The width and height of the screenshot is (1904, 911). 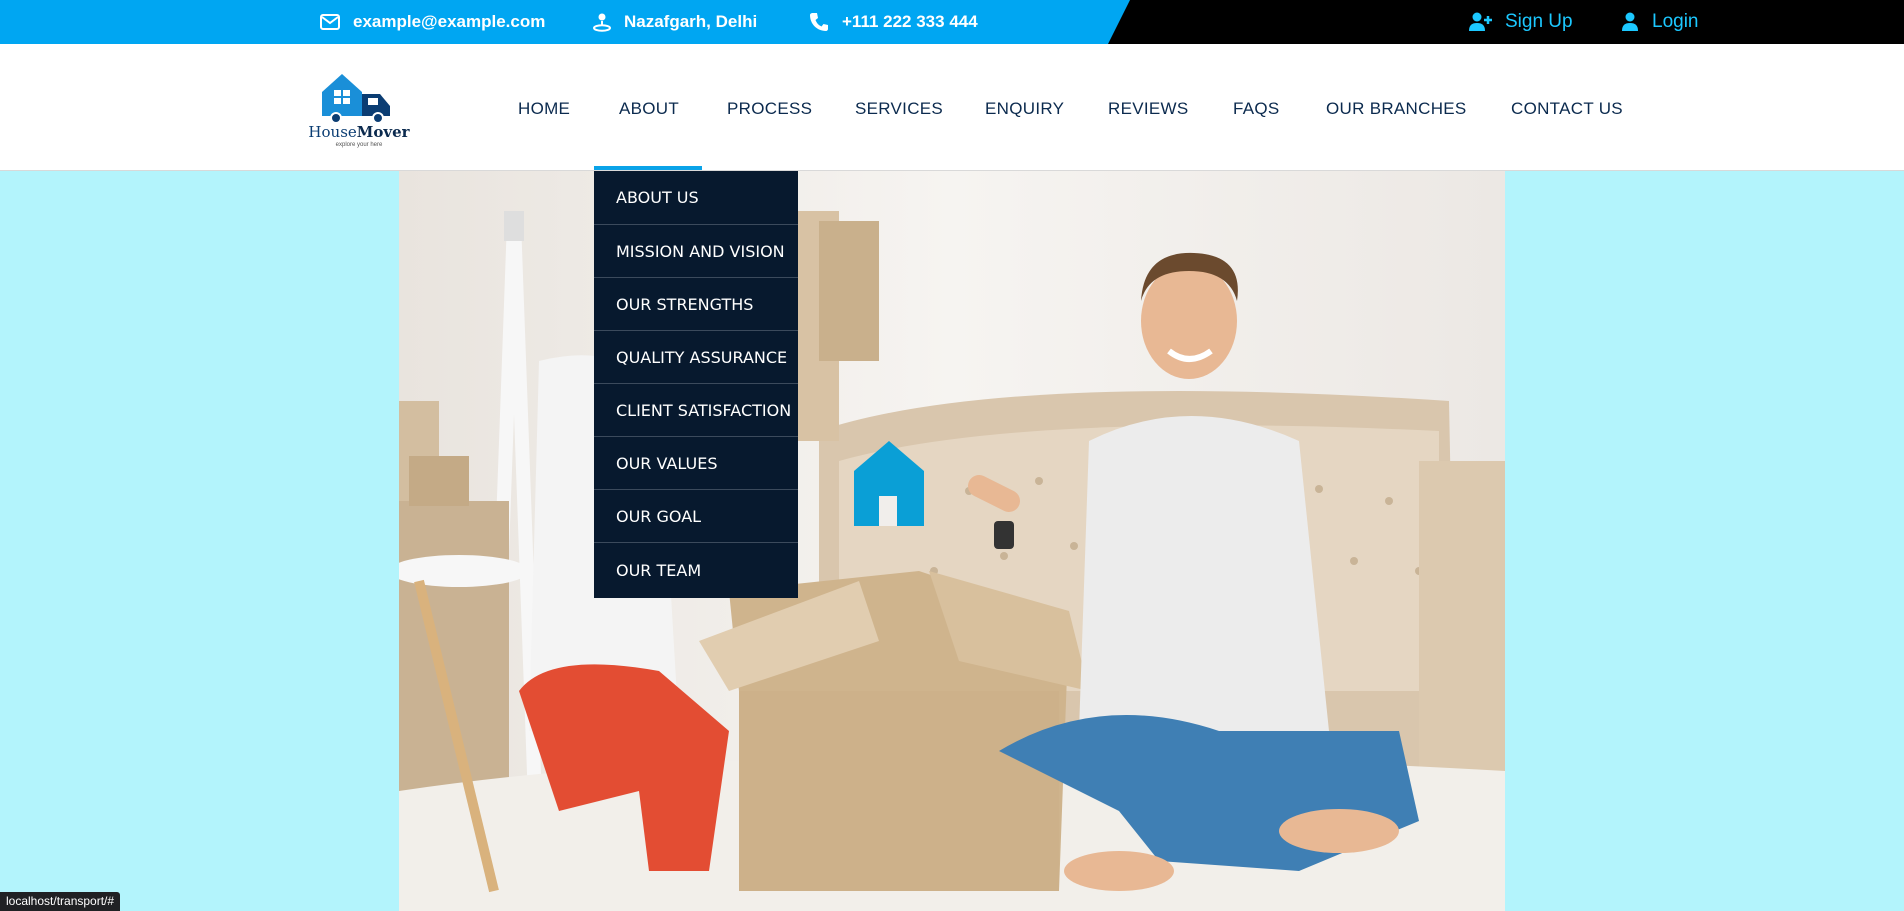 I want to click on logo-house-text: House, so click(x=332, y=132).